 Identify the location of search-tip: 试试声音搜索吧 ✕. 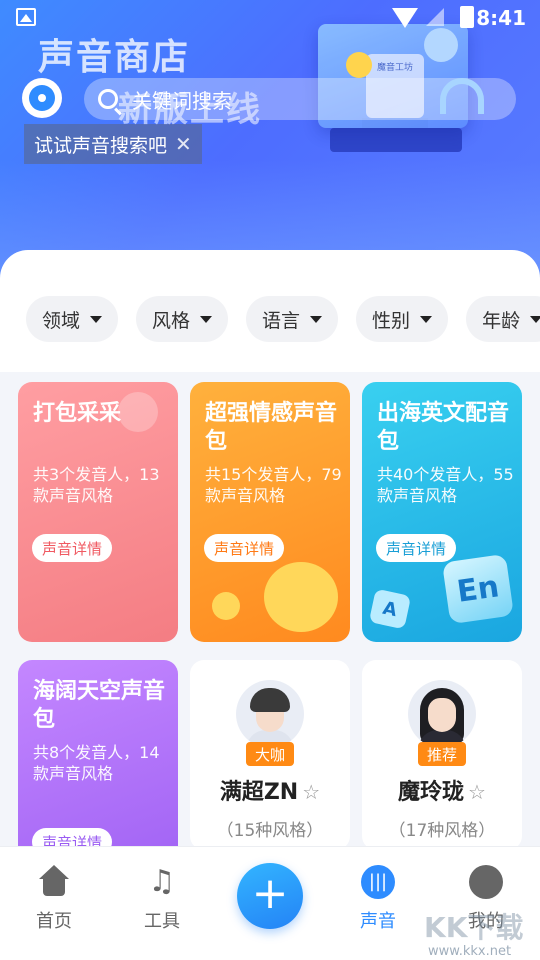
(113, 144).